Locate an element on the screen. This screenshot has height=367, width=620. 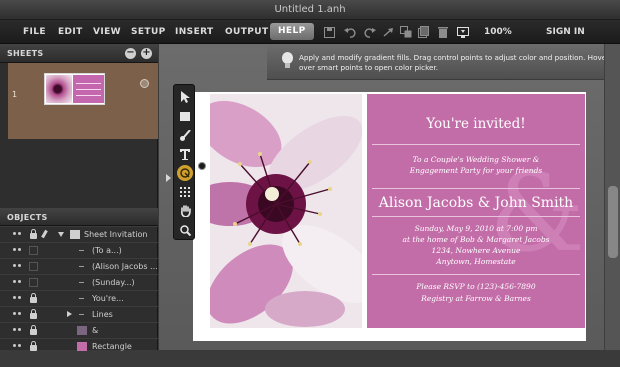
object-label: & is located at coordinates (95, 330).